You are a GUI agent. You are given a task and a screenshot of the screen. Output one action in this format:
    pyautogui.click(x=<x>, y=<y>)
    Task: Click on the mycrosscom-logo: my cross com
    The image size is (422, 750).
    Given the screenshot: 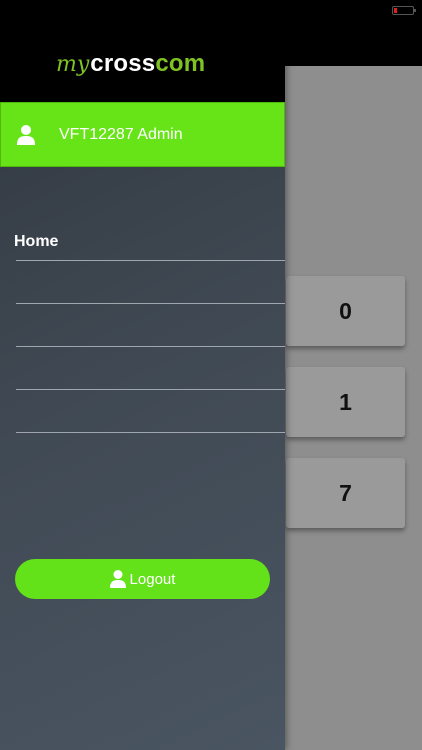 What is the action you would take?
    pyautogui.click(x=130, y=67)
    